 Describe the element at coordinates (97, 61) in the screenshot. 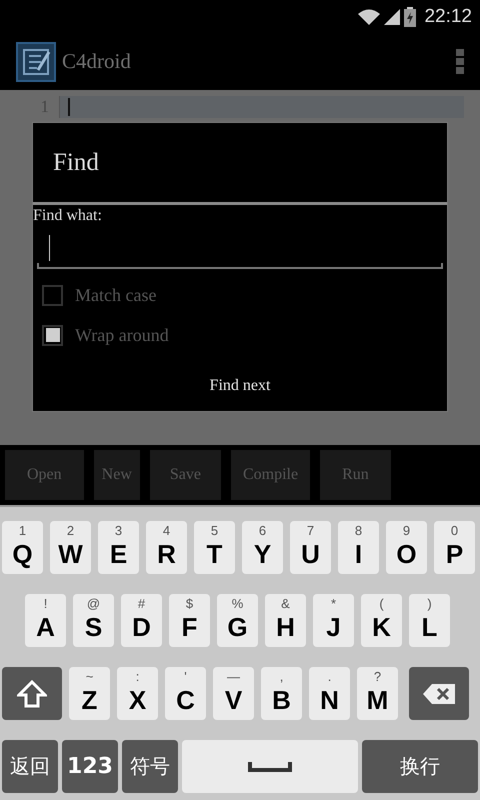

I see `app-title: C4droid` at that location.